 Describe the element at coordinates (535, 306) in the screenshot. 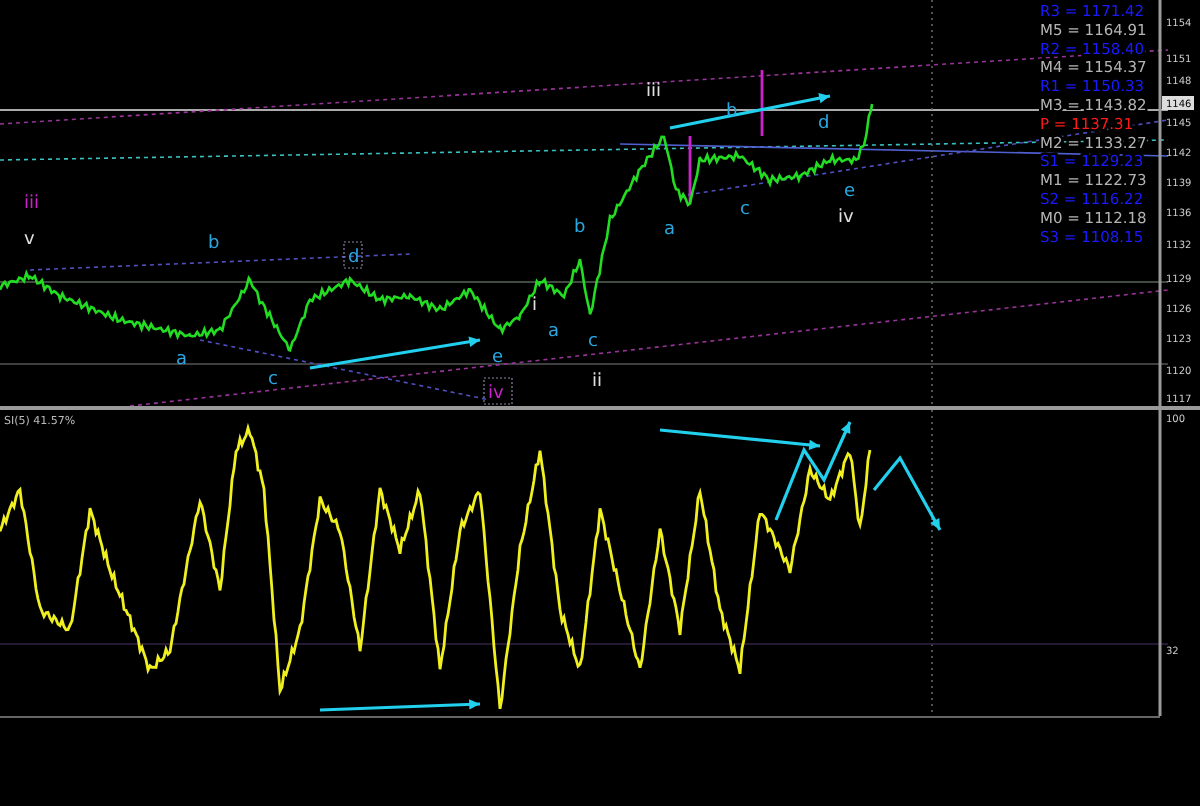

I see `wave-label: i` at that location.